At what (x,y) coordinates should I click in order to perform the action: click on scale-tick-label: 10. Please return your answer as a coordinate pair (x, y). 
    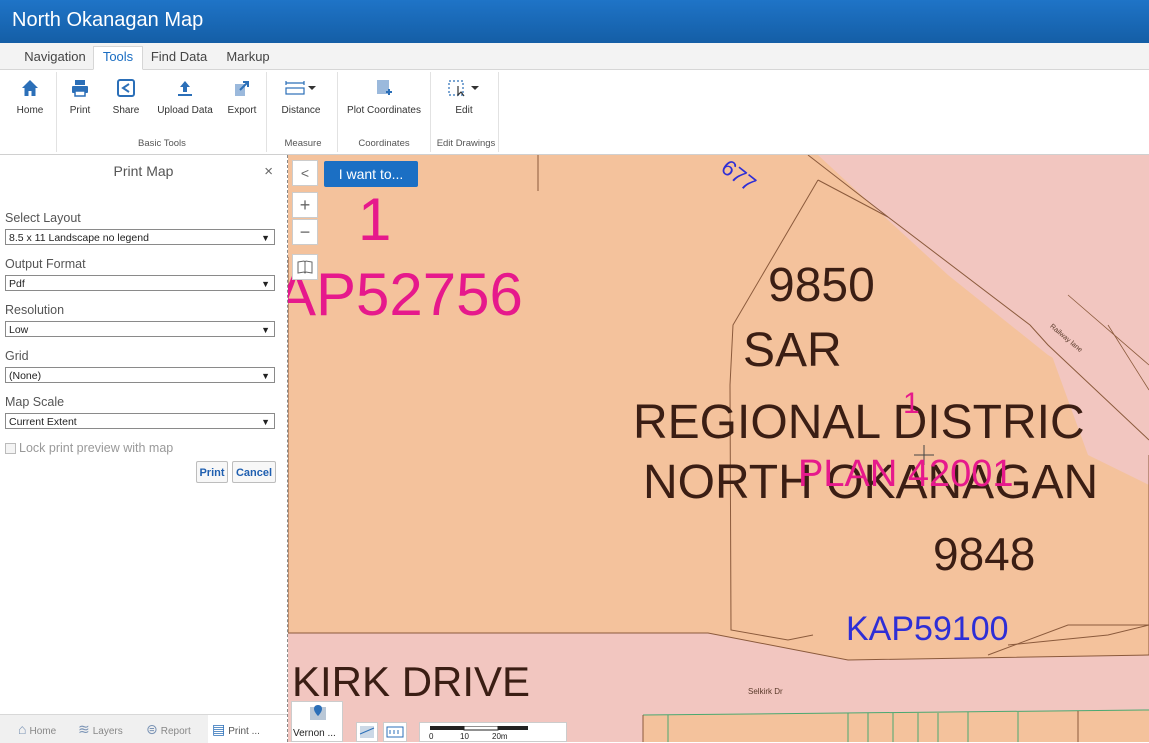
    Looking at the image, I should click on (464, 736).